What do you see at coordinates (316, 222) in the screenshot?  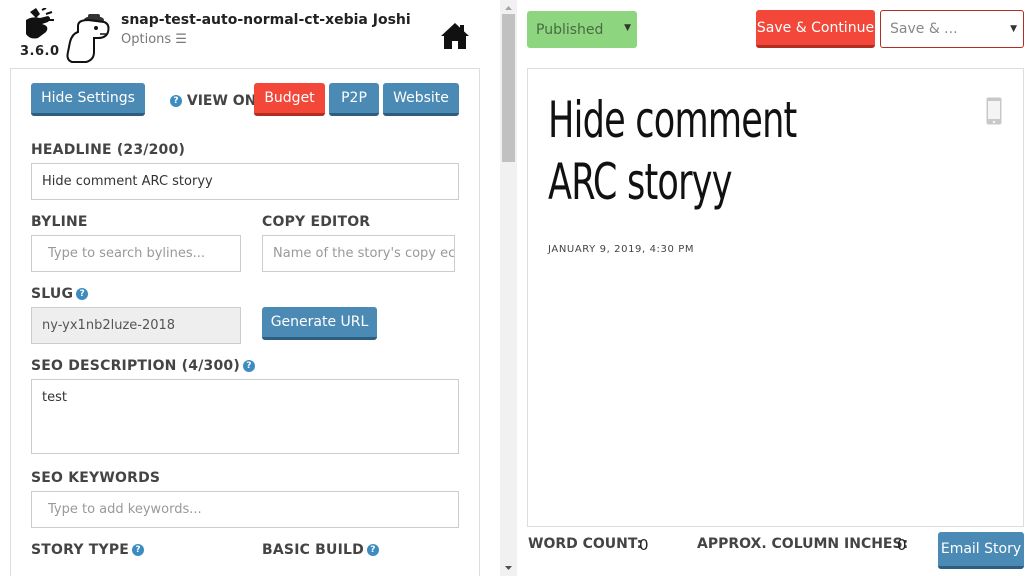 I see `copy-editor-label: COPY EDITOR` at bounding box center [316, 222].